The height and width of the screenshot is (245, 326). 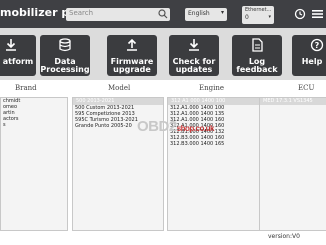 What do you see at coordinates (204, 128) in the screenshot?
I see `watermark-tld: .co.uk` at bounding box center [204, 128].